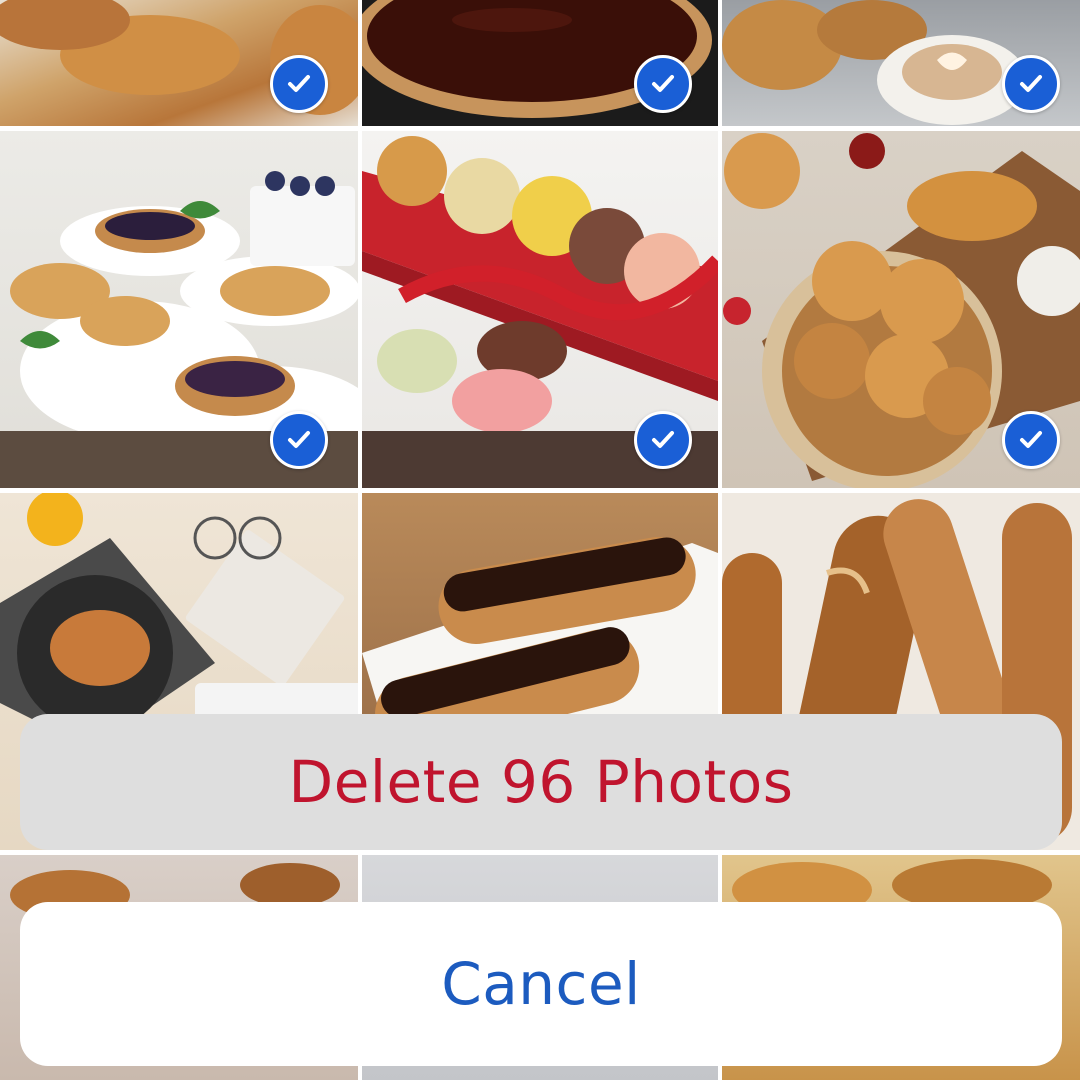 The image size is (1080, 1080). I want to click on delete-photos-button: Delete 96 Photos, so click(541, 782).